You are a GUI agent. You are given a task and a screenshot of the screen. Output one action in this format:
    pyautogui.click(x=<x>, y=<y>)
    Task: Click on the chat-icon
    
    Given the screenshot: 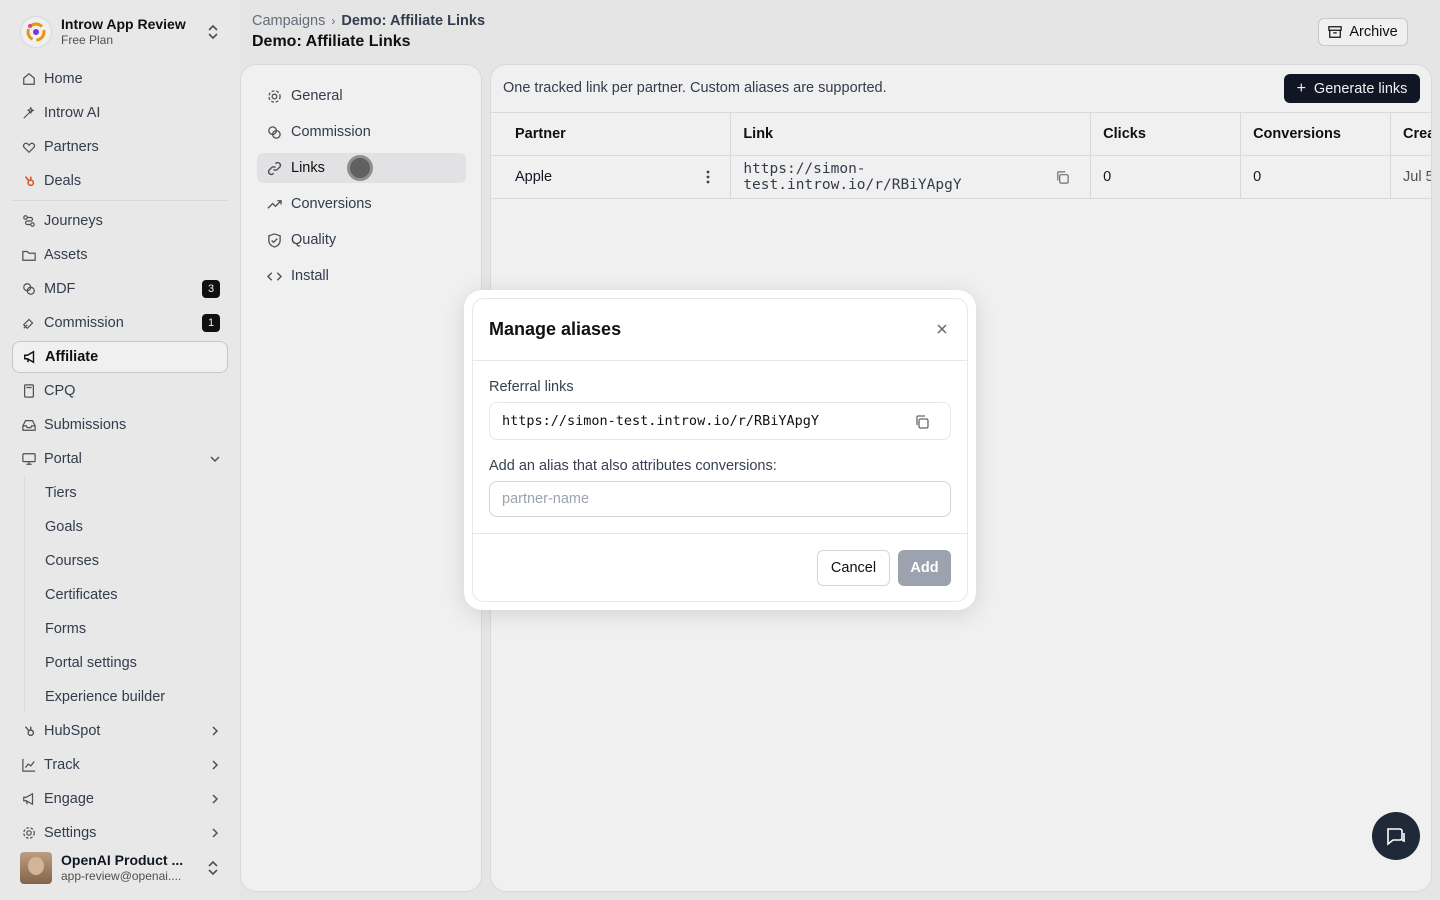 What is the action you would take?
    pyautogui.click(x=1396, y=837)
    